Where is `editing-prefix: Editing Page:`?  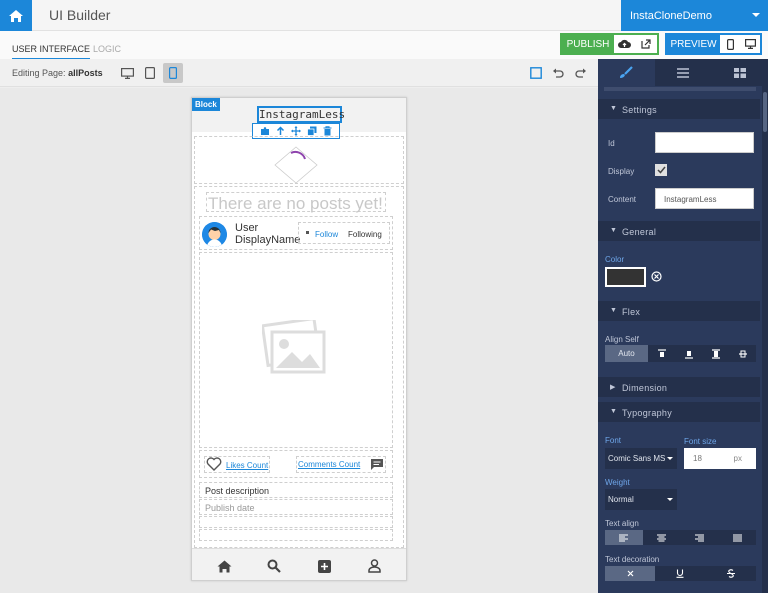 editing-prefix: Editing Page: is located at coordinates (39, 73).